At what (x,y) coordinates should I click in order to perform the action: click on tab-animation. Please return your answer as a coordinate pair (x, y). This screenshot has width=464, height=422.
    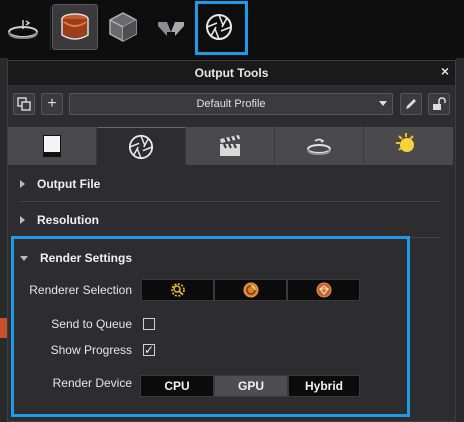
    Looking at the image, I should click on (230, 146).